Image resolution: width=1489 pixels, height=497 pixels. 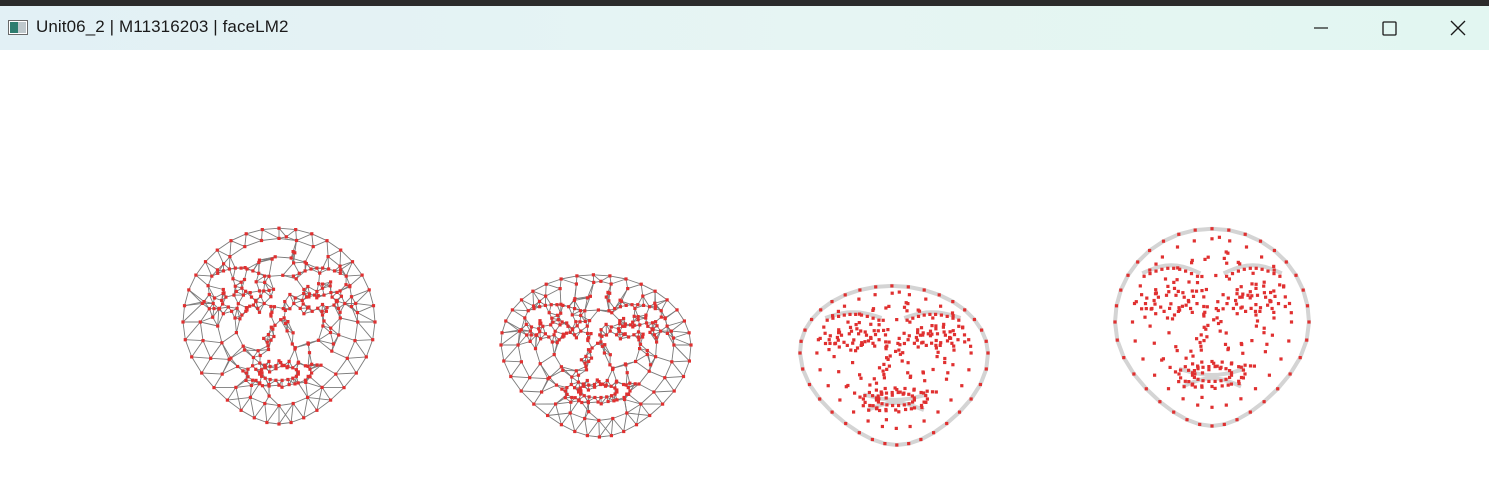 What do you see at coordinates (1321, 28) in the screenshot?
I see `minimize-button` at bounding box center [1321, 28].